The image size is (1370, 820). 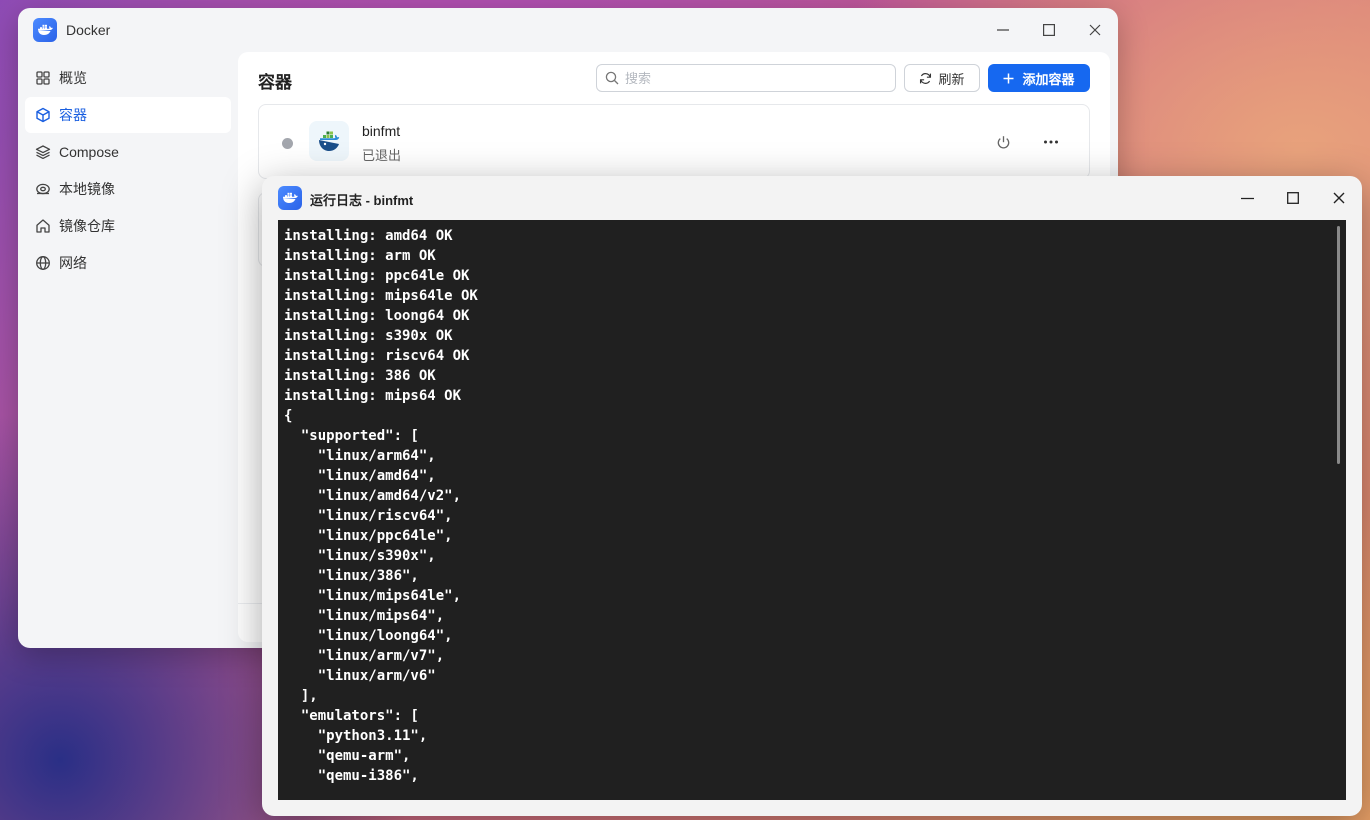 I want to click on close-button, so click(x=1095, y=30).